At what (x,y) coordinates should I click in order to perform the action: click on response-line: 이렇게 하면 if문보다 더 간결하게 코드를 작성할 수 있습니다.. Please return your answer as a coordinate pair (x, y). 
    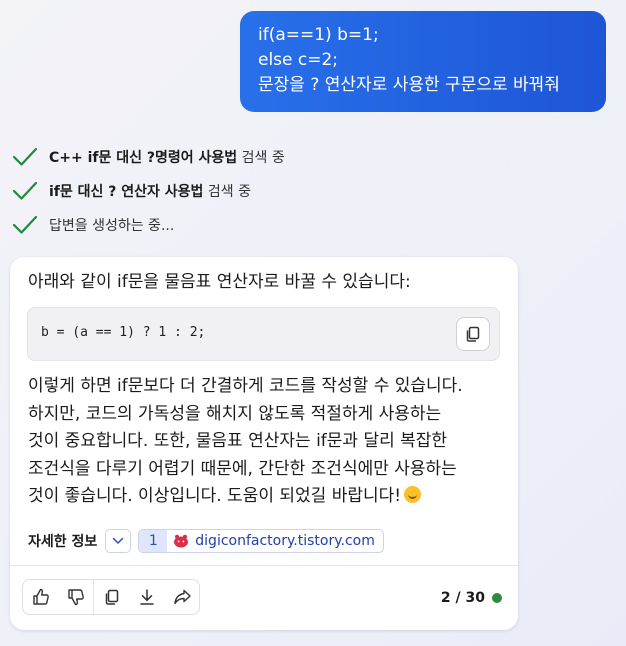
    Looking at the image, I should click on (245, 386).